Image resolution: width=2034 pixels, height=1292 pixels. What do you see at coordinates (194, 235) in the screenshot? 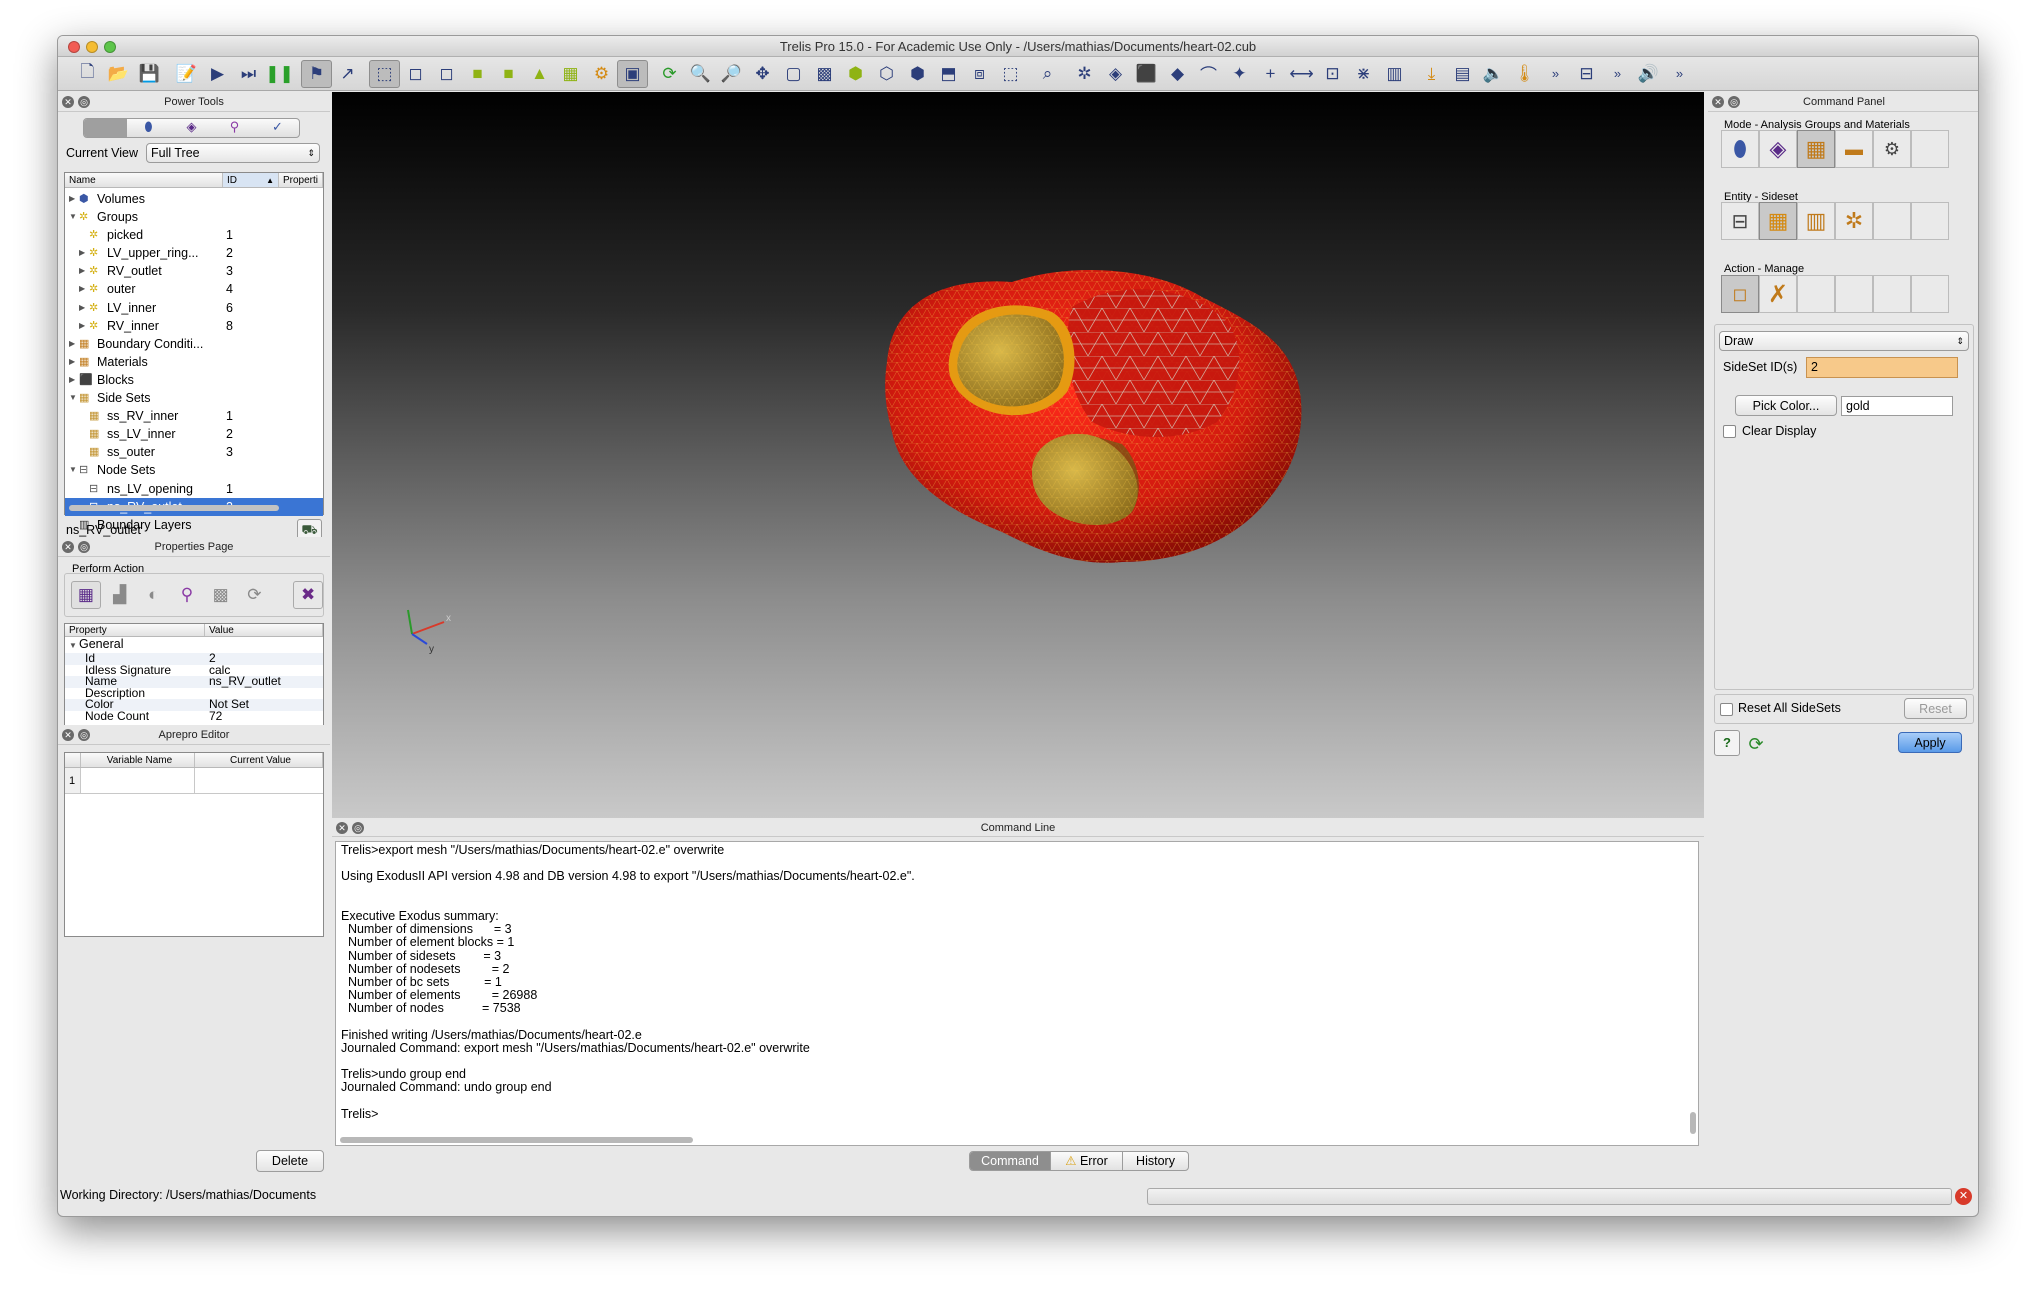
I see `tree-row: ✲ picked 1` at bounding box center [194, 235].